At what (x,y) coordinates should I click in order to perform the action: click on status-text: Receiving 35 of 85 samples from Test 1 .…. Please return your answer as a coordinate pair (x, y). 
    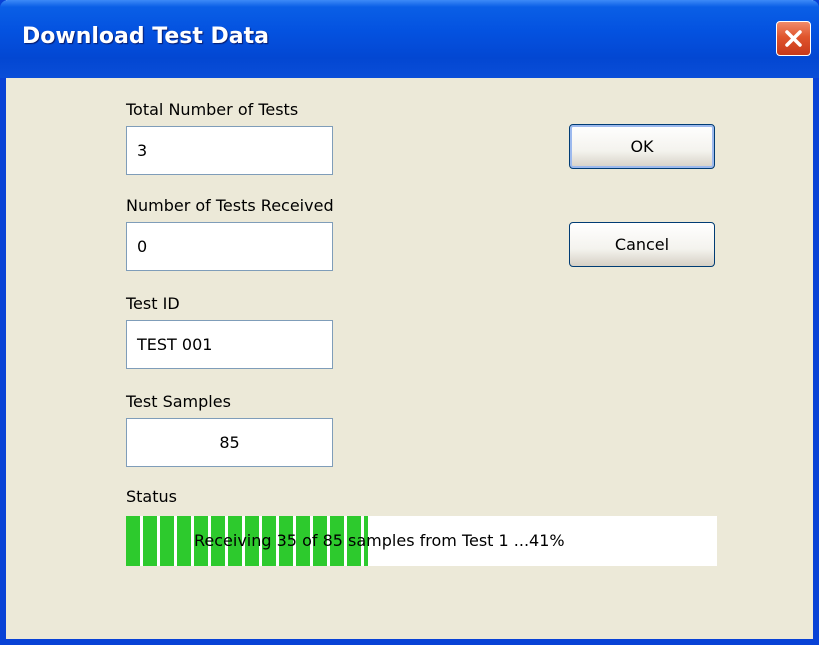
    Looking at the image, I should click on (379, 540).